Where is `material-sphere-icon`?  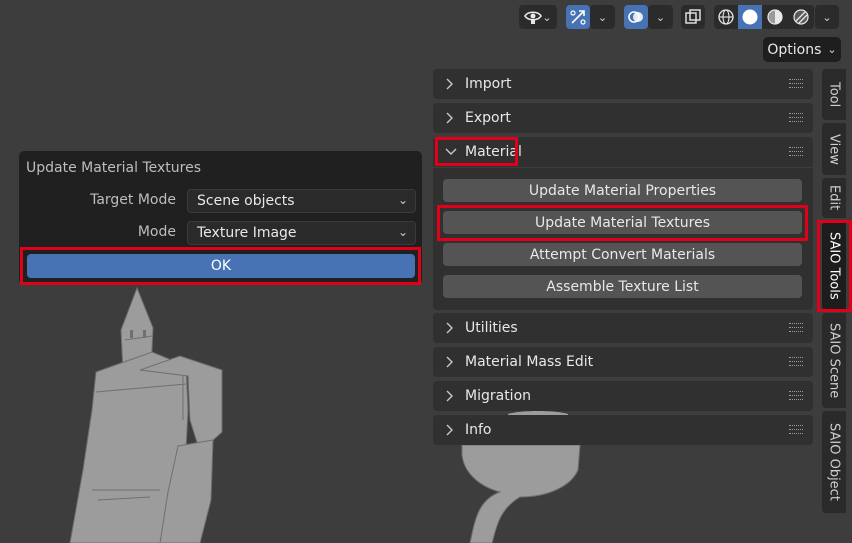 material-sphere-icon is located at coordinates (775, 17).